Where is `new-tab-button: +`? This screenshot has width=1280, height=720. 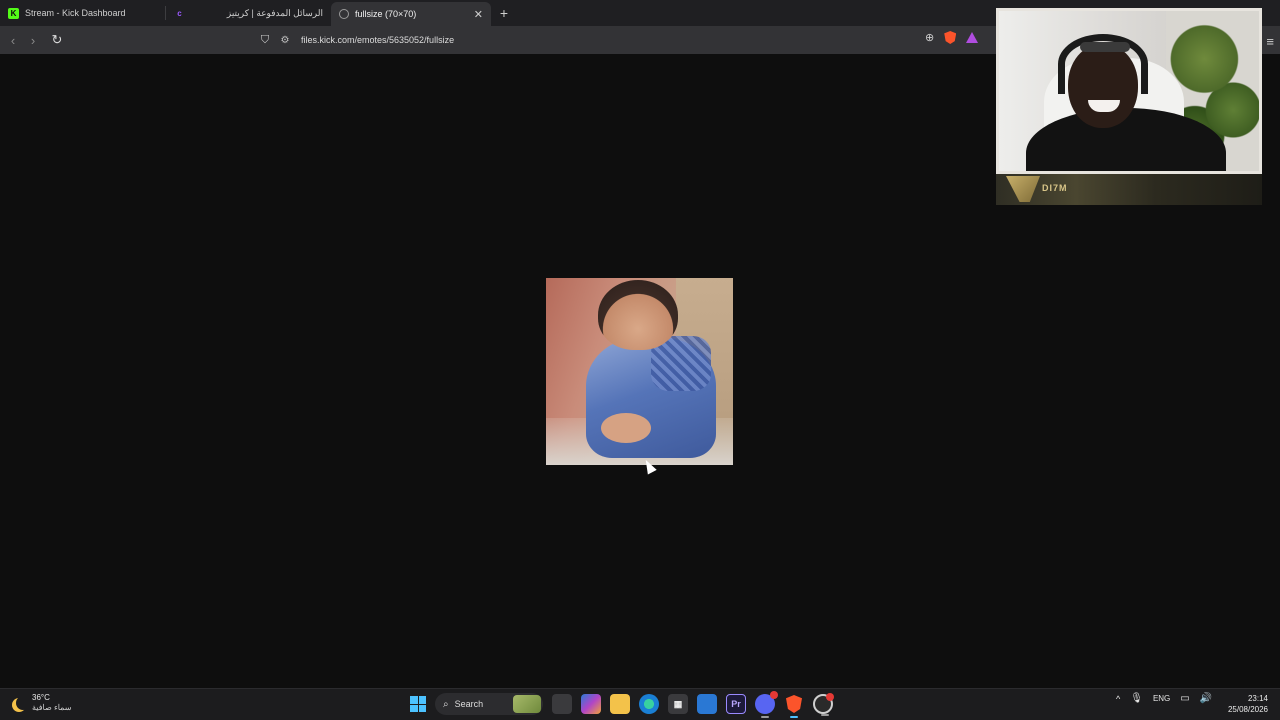
new-tab-button: + is located at coordinates (504, 13).